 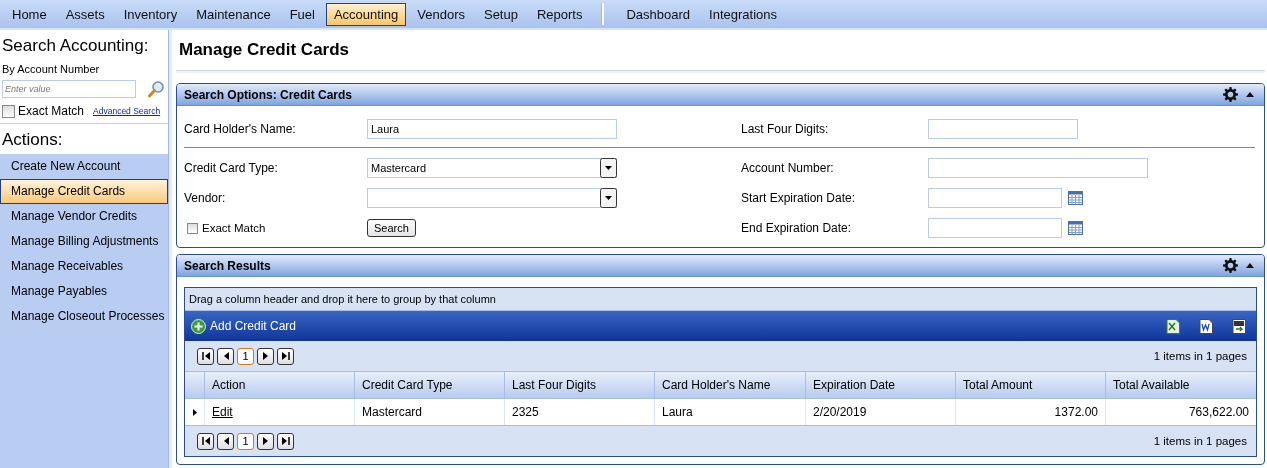 What do you see at coordinates (198, 326) in the screenshot?
I see `plus-icon` at bounding box center [198, 326].